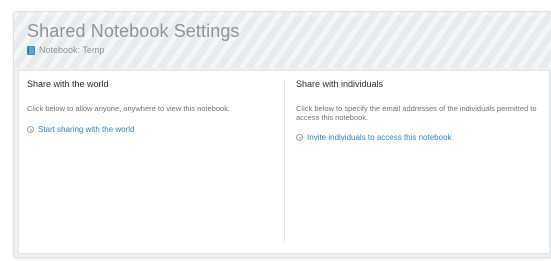  I want to click on share-world-heading: Share with the world, so click(68, 84).